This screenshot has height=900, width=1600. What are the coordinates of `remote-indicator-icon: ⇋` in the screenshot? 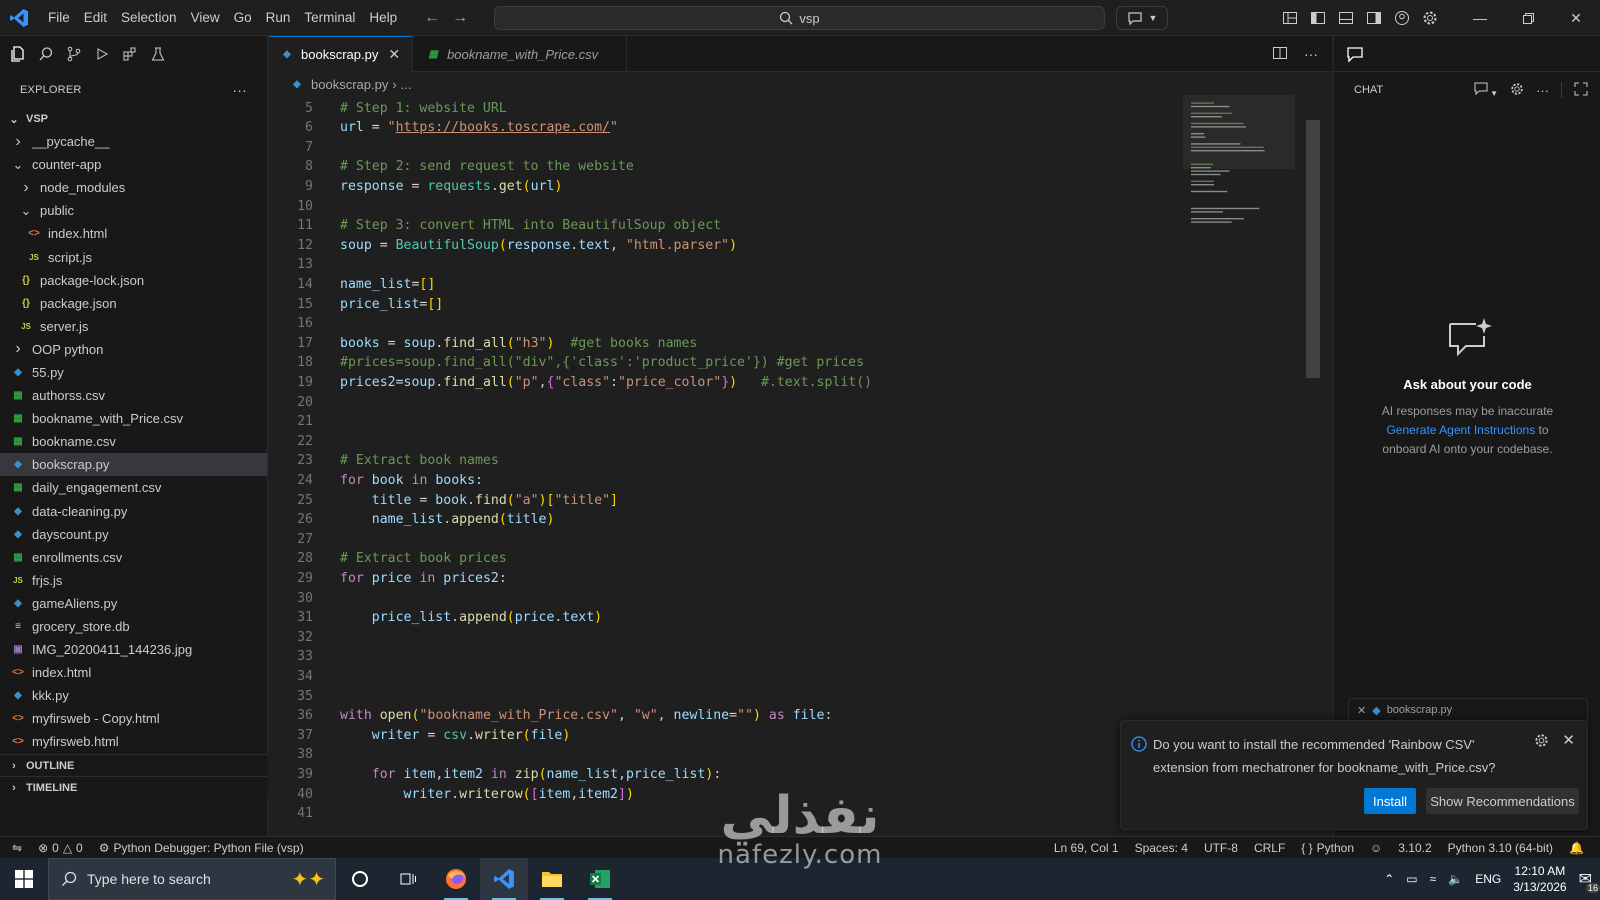 It's located at (15, 848).